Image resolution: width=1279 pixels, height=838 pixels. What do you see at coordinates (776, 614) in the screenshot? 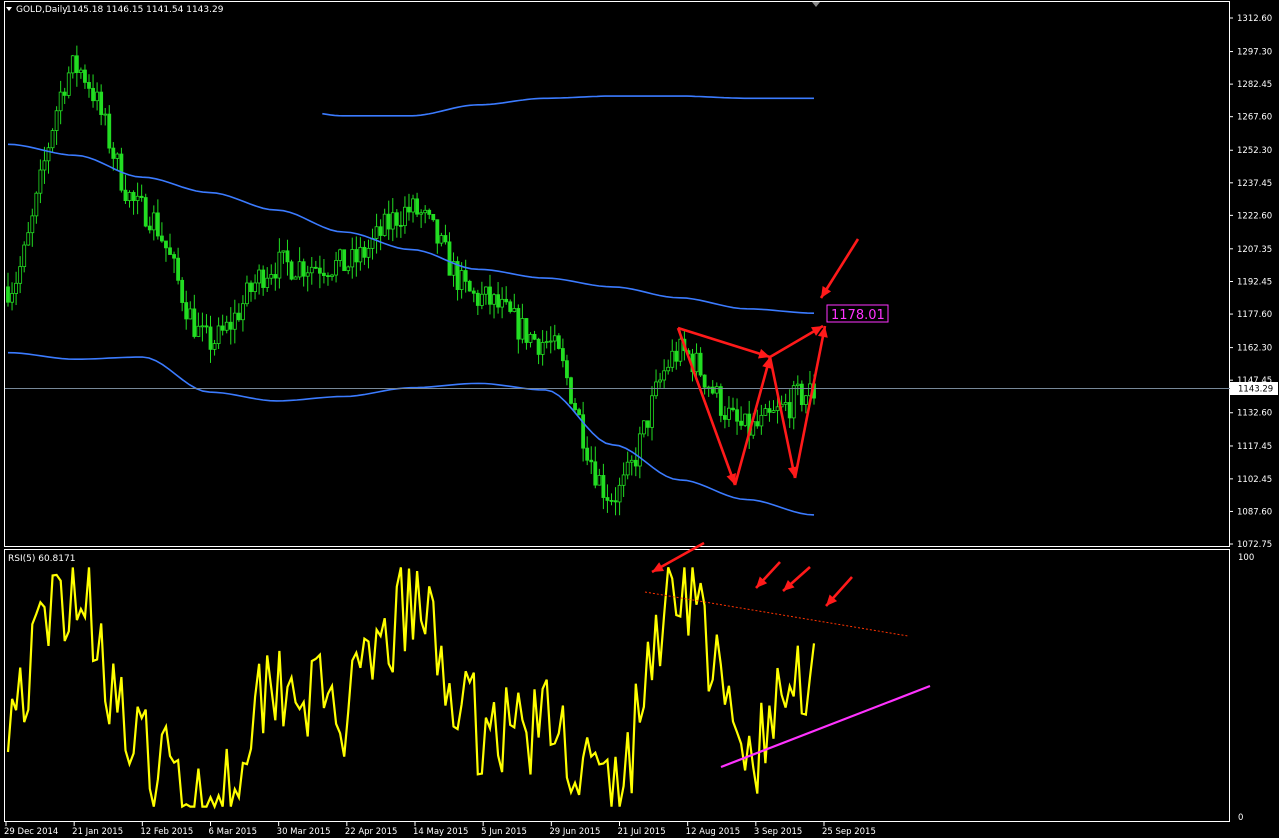
I see `rsi-resistance-trendline` at bounding box center [776, 614].